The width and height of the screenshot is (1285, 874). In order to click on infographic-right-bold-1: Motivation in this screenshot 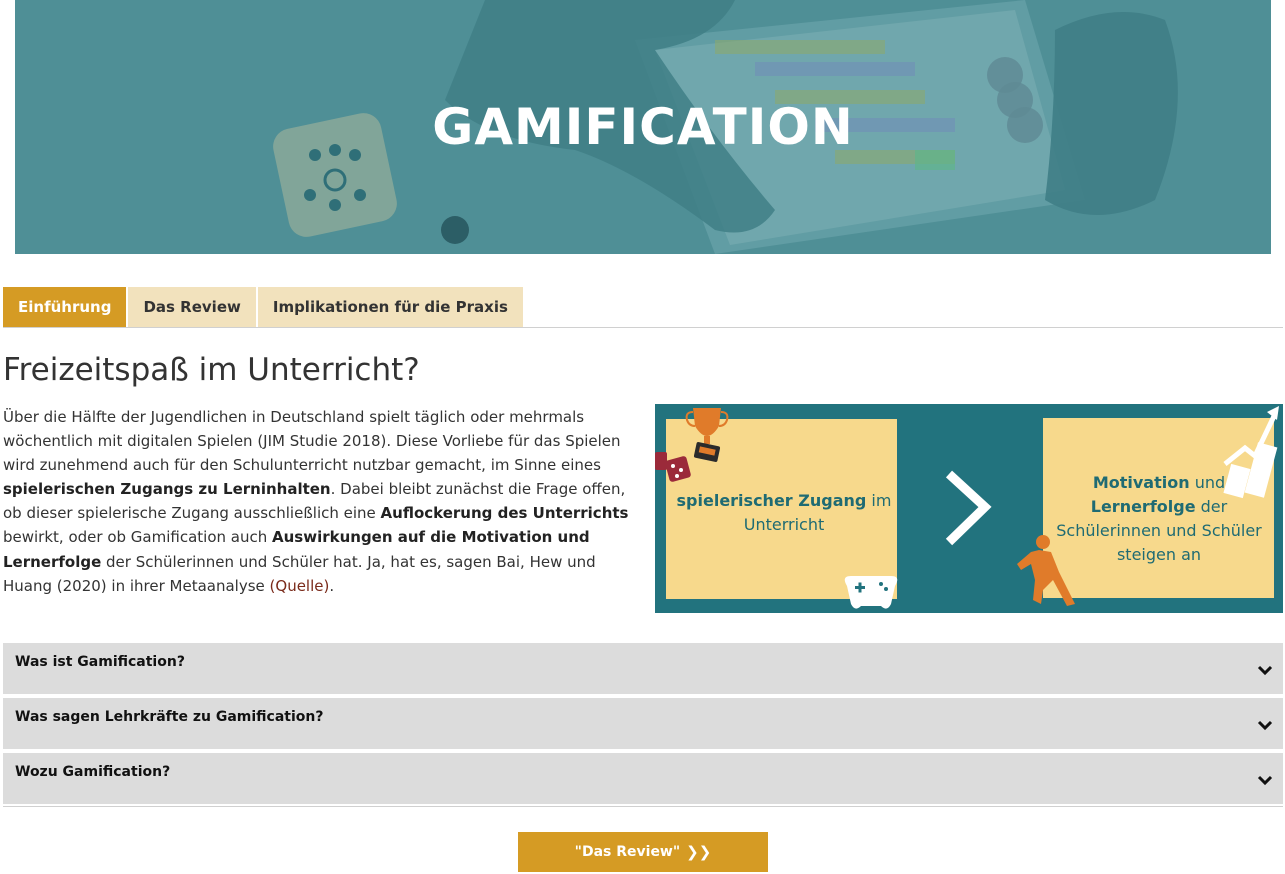, I will do `click(1141, 482)`.